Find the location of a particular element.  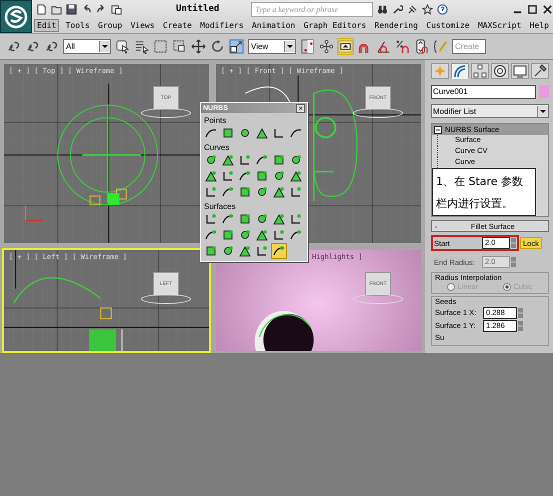

menu-item: Views is located at coordinates (142, 25).